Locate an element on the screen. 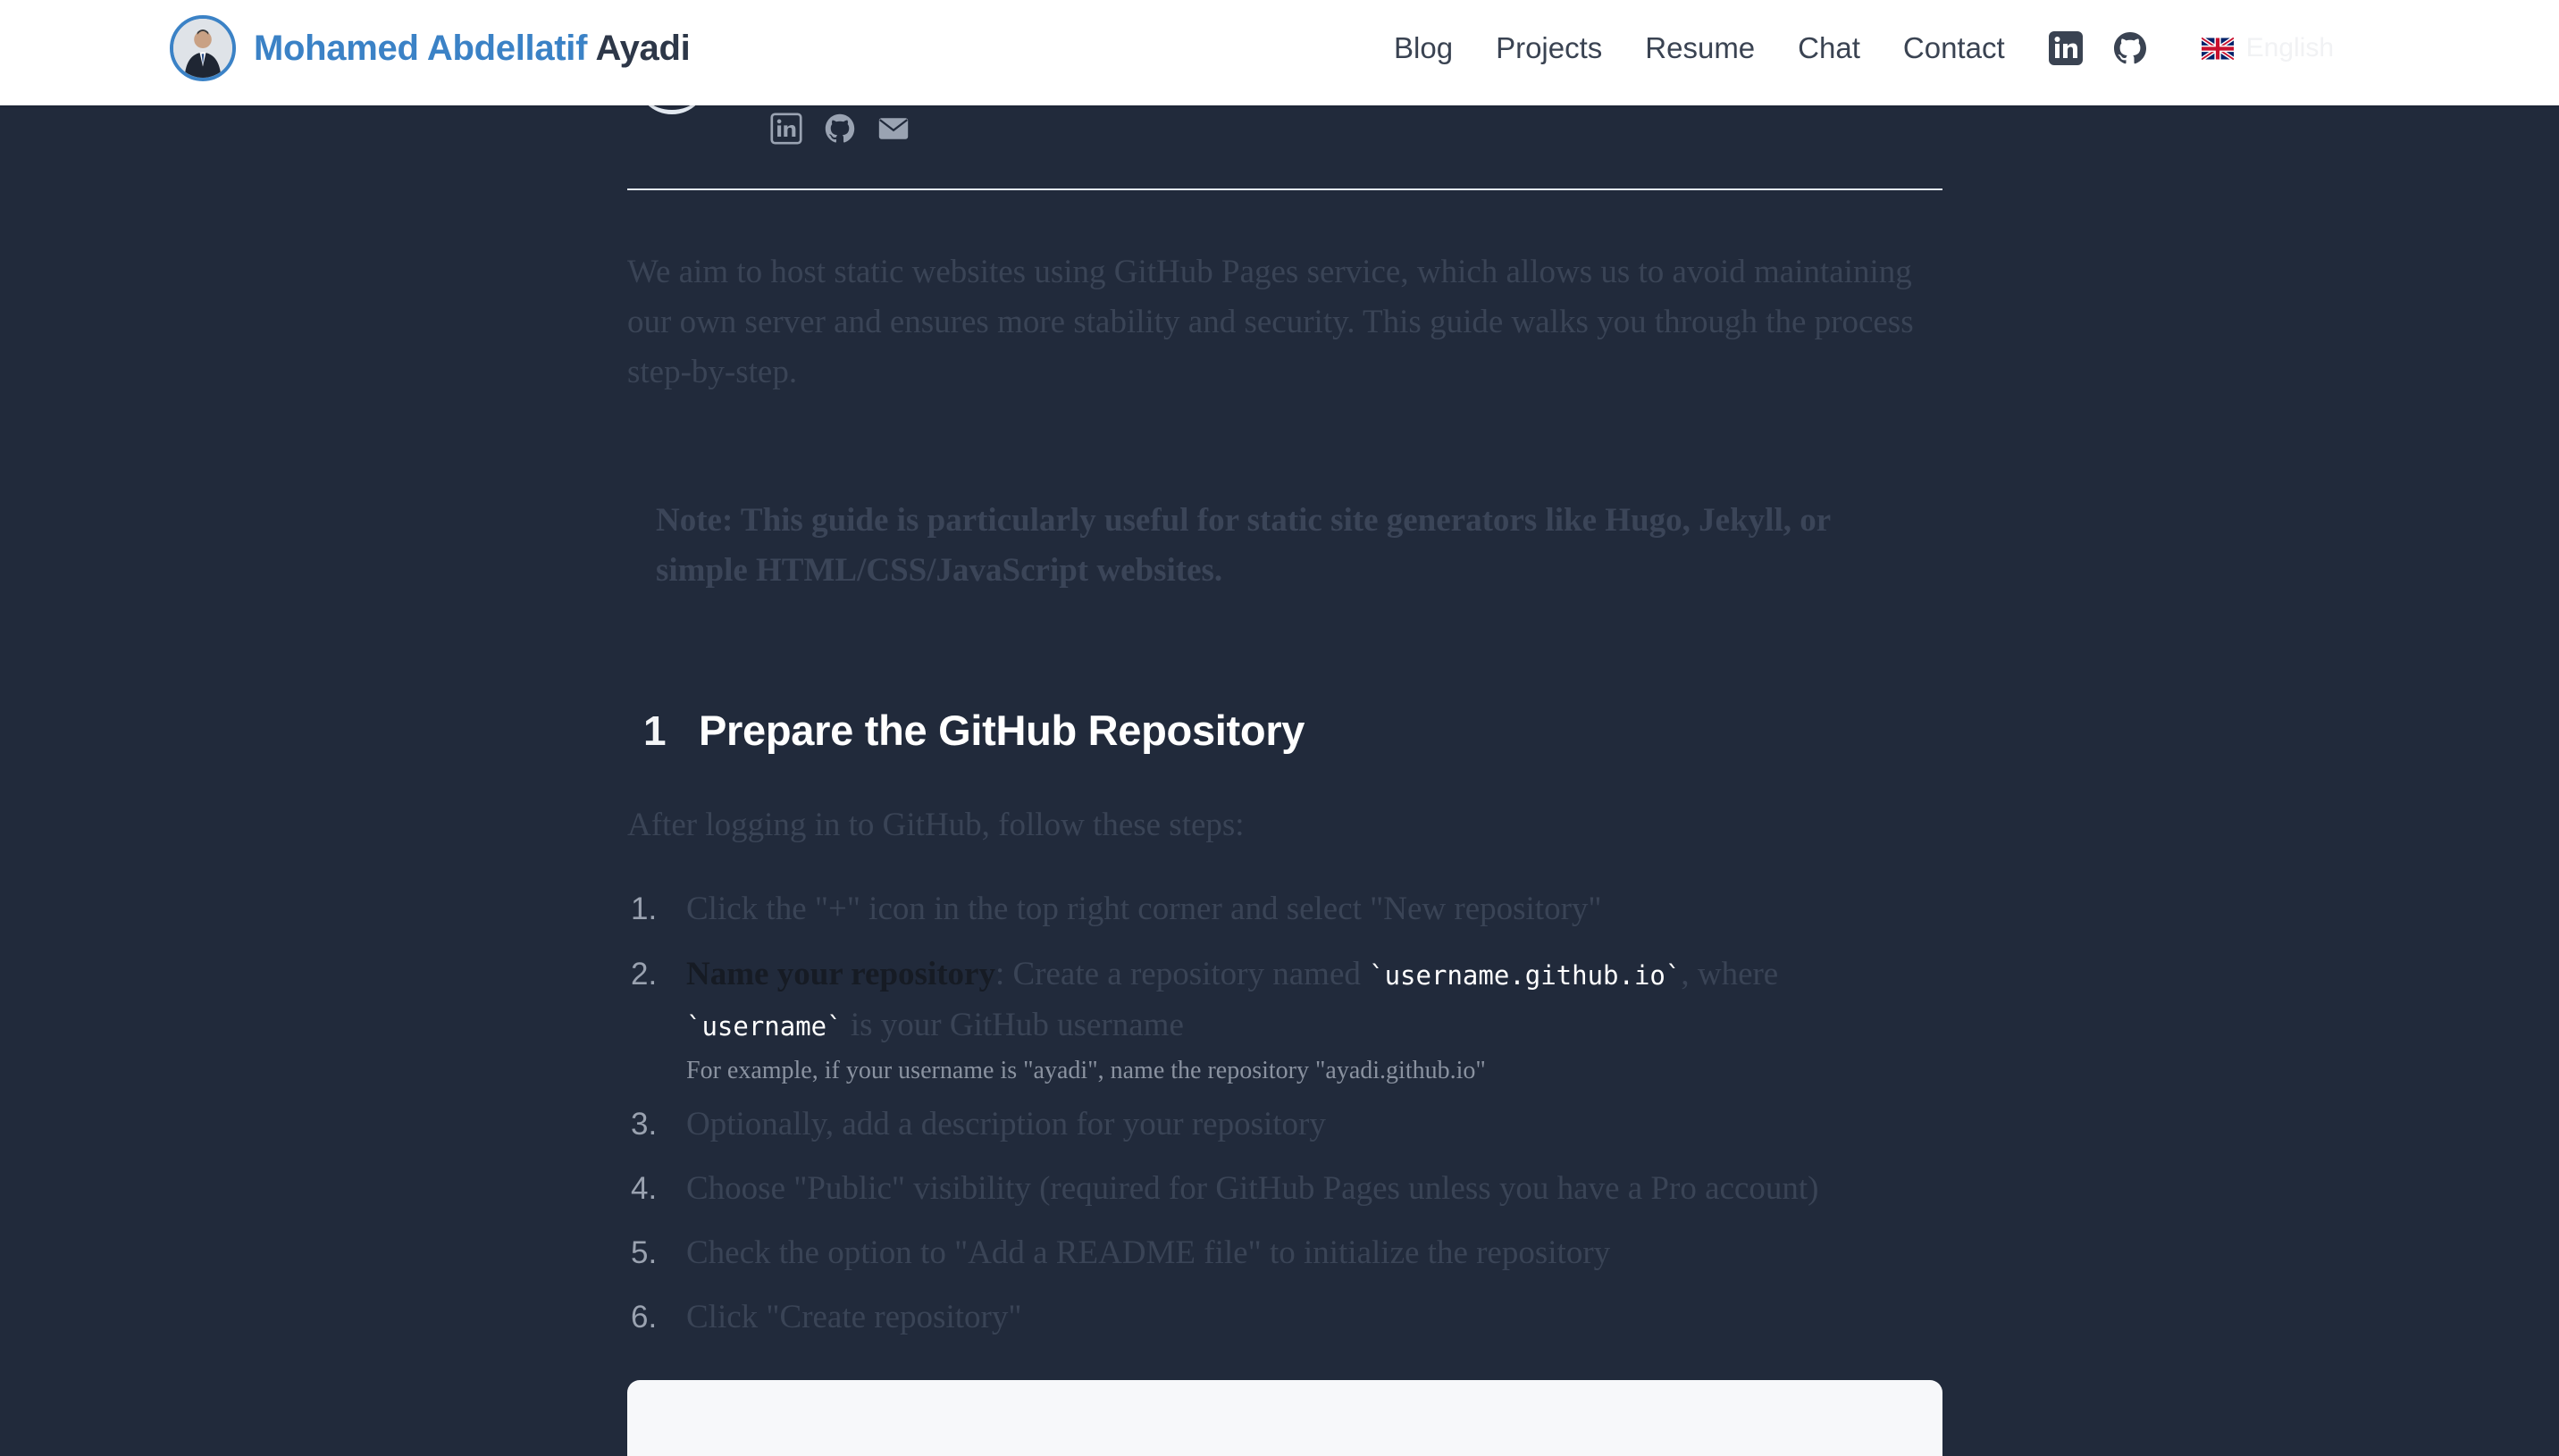 Image resolution: width=2559 pixels, height=1456 pixels. nav-projects: Projects is located at coordinates (1549, 48).